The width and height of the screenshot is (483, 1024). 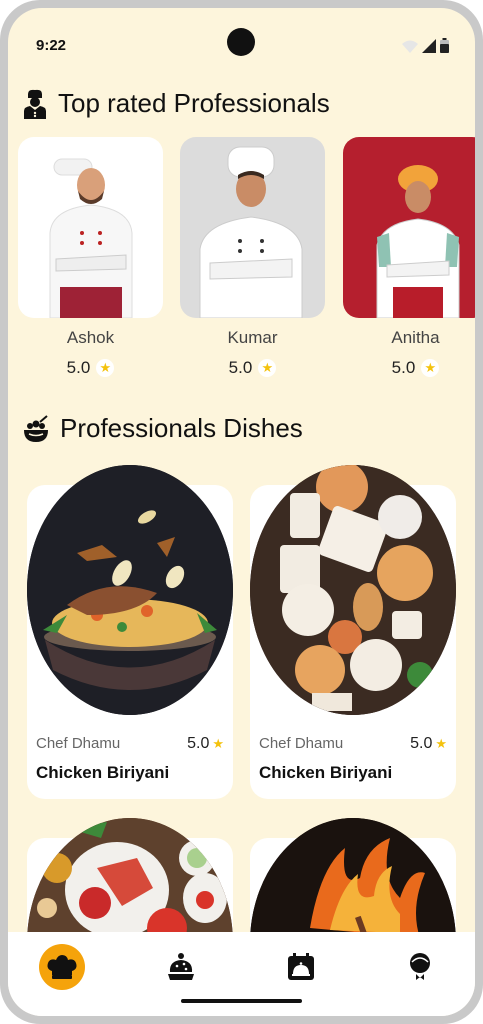 I want to click on professional-card: Ashok 5.0 ★, so click(x=90, y=257).